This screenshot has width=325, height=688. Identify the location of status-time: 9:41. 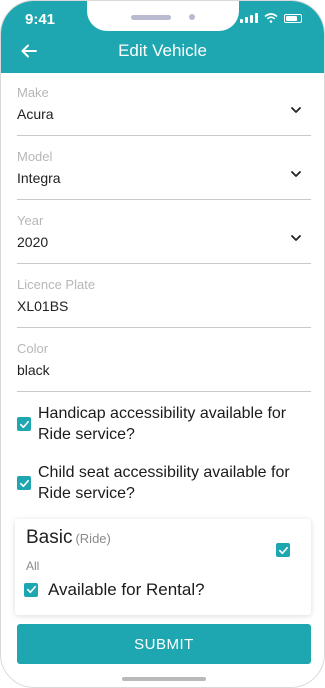
(40, 19).